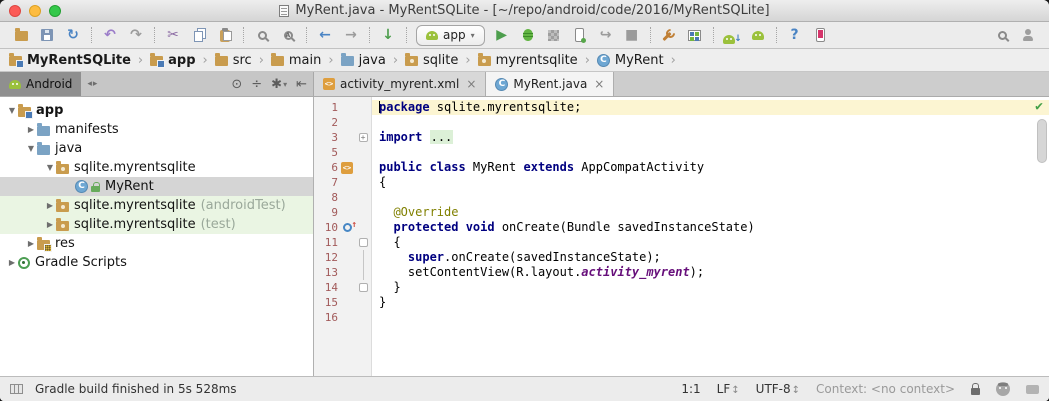  I want to click on connected-devices-button, so click(821, 35).